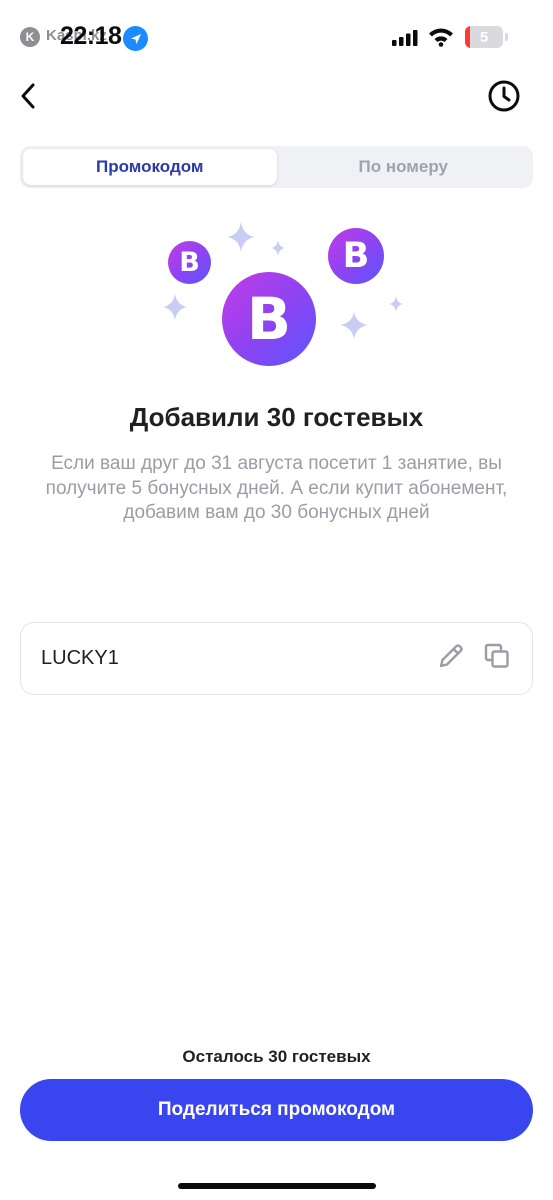 The width and height of the screenshot is (553, 1200). I want to click on pencil-icon, so click(451, 658).